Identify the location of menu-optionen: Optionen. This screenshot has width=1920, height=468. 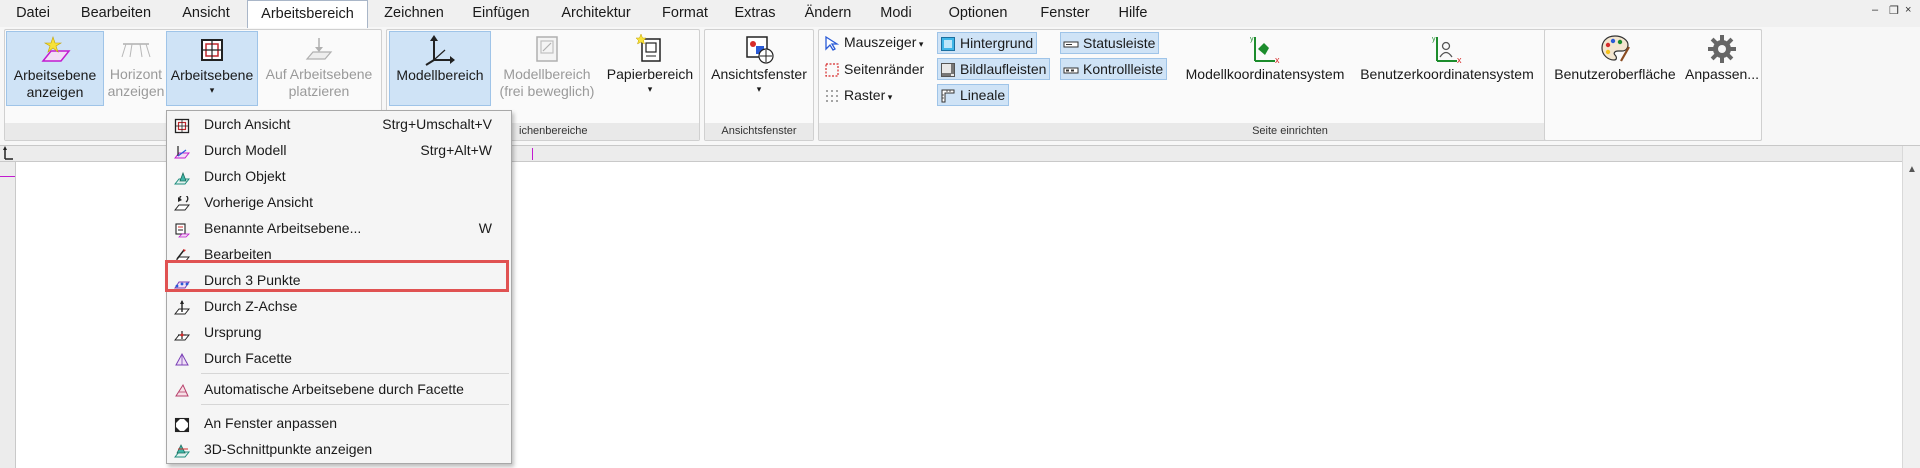
(978, 13).